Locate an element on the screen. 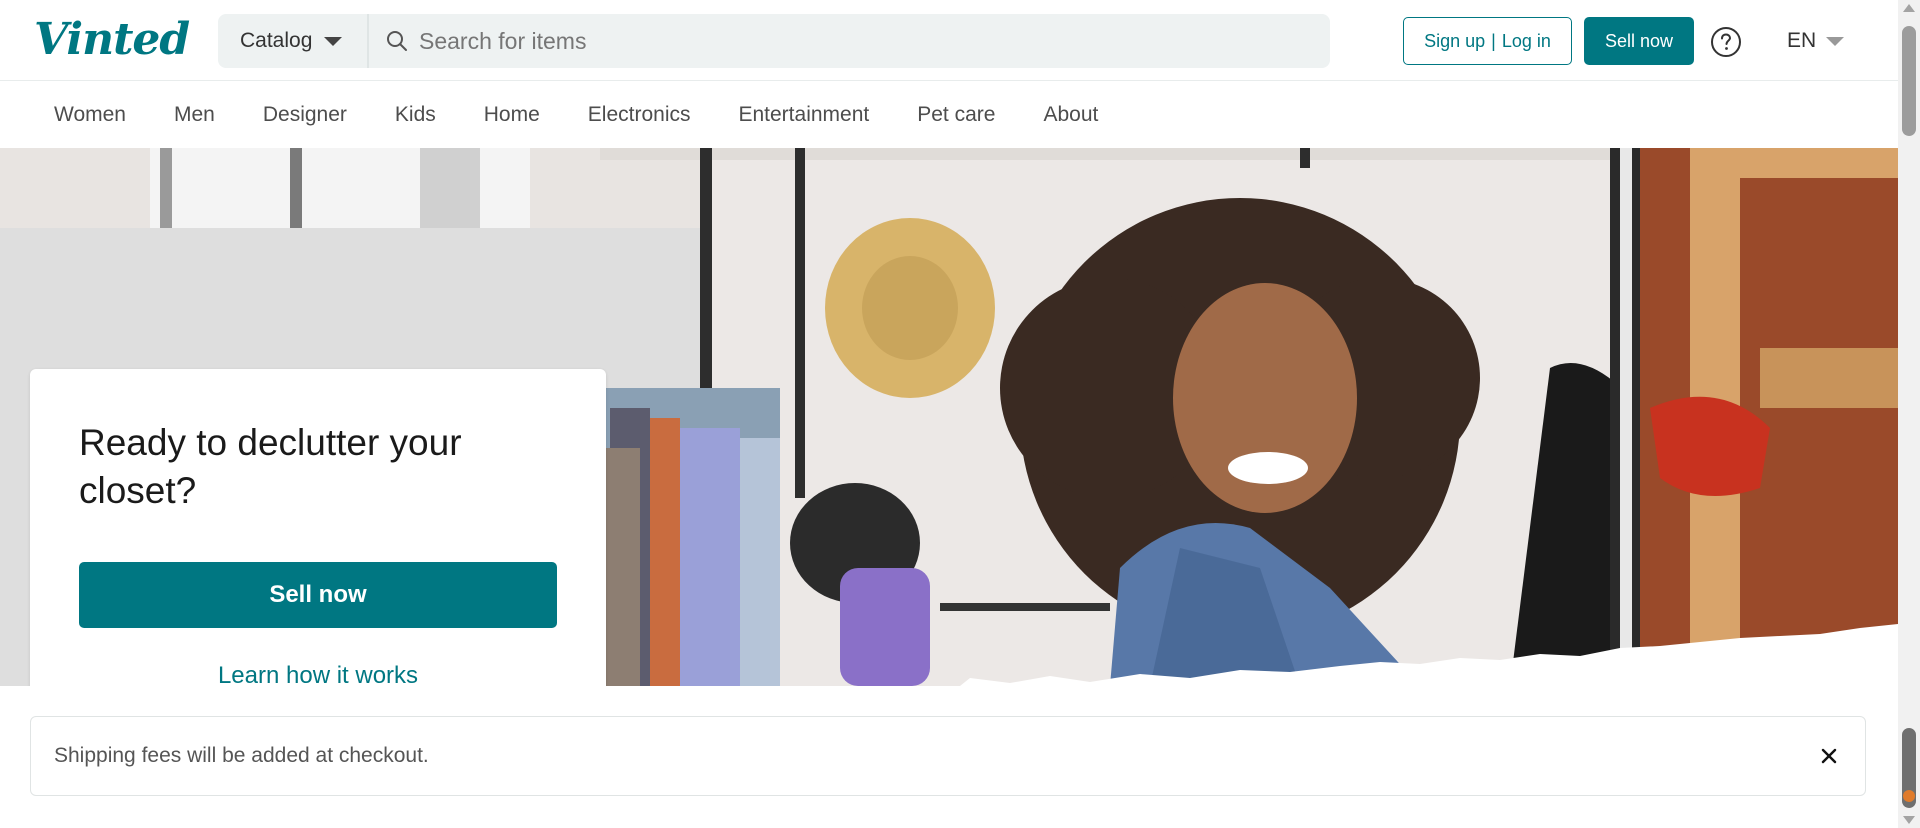  catalog-label: Catalog is located at coordinates (276, 40).